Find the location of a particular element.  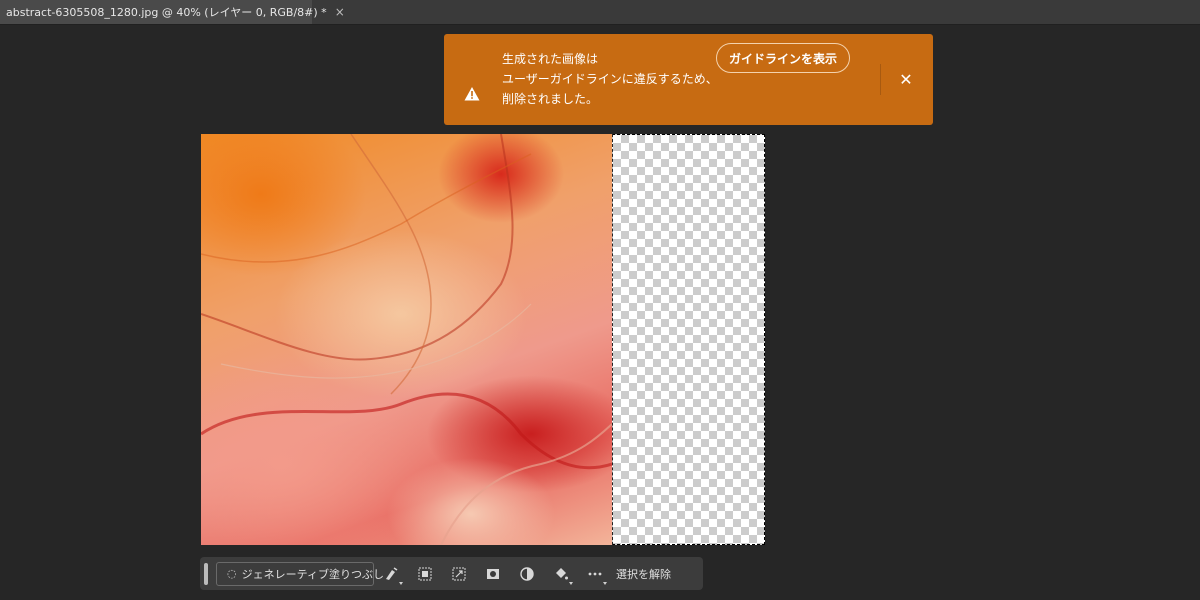

more-options-icon is located at coordinates (595, 573).